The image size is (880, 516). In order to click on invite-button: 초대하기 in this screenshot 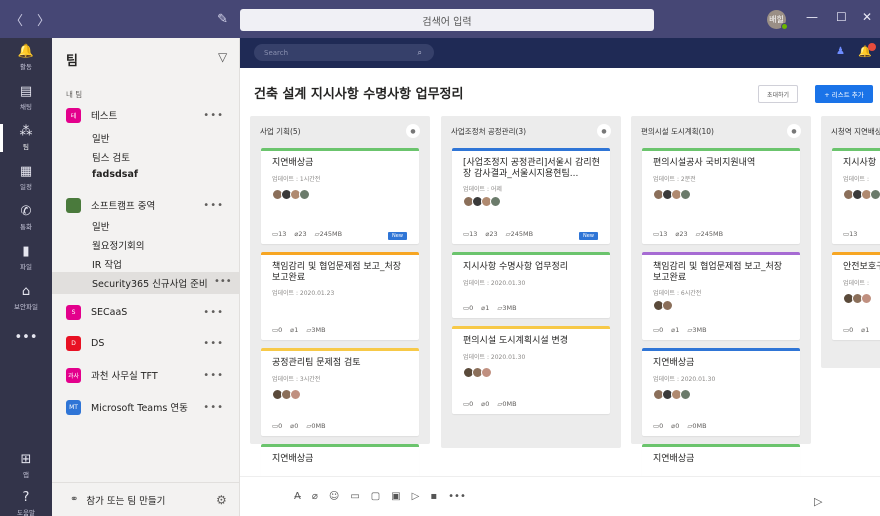, I will do `click(778, 94)`.